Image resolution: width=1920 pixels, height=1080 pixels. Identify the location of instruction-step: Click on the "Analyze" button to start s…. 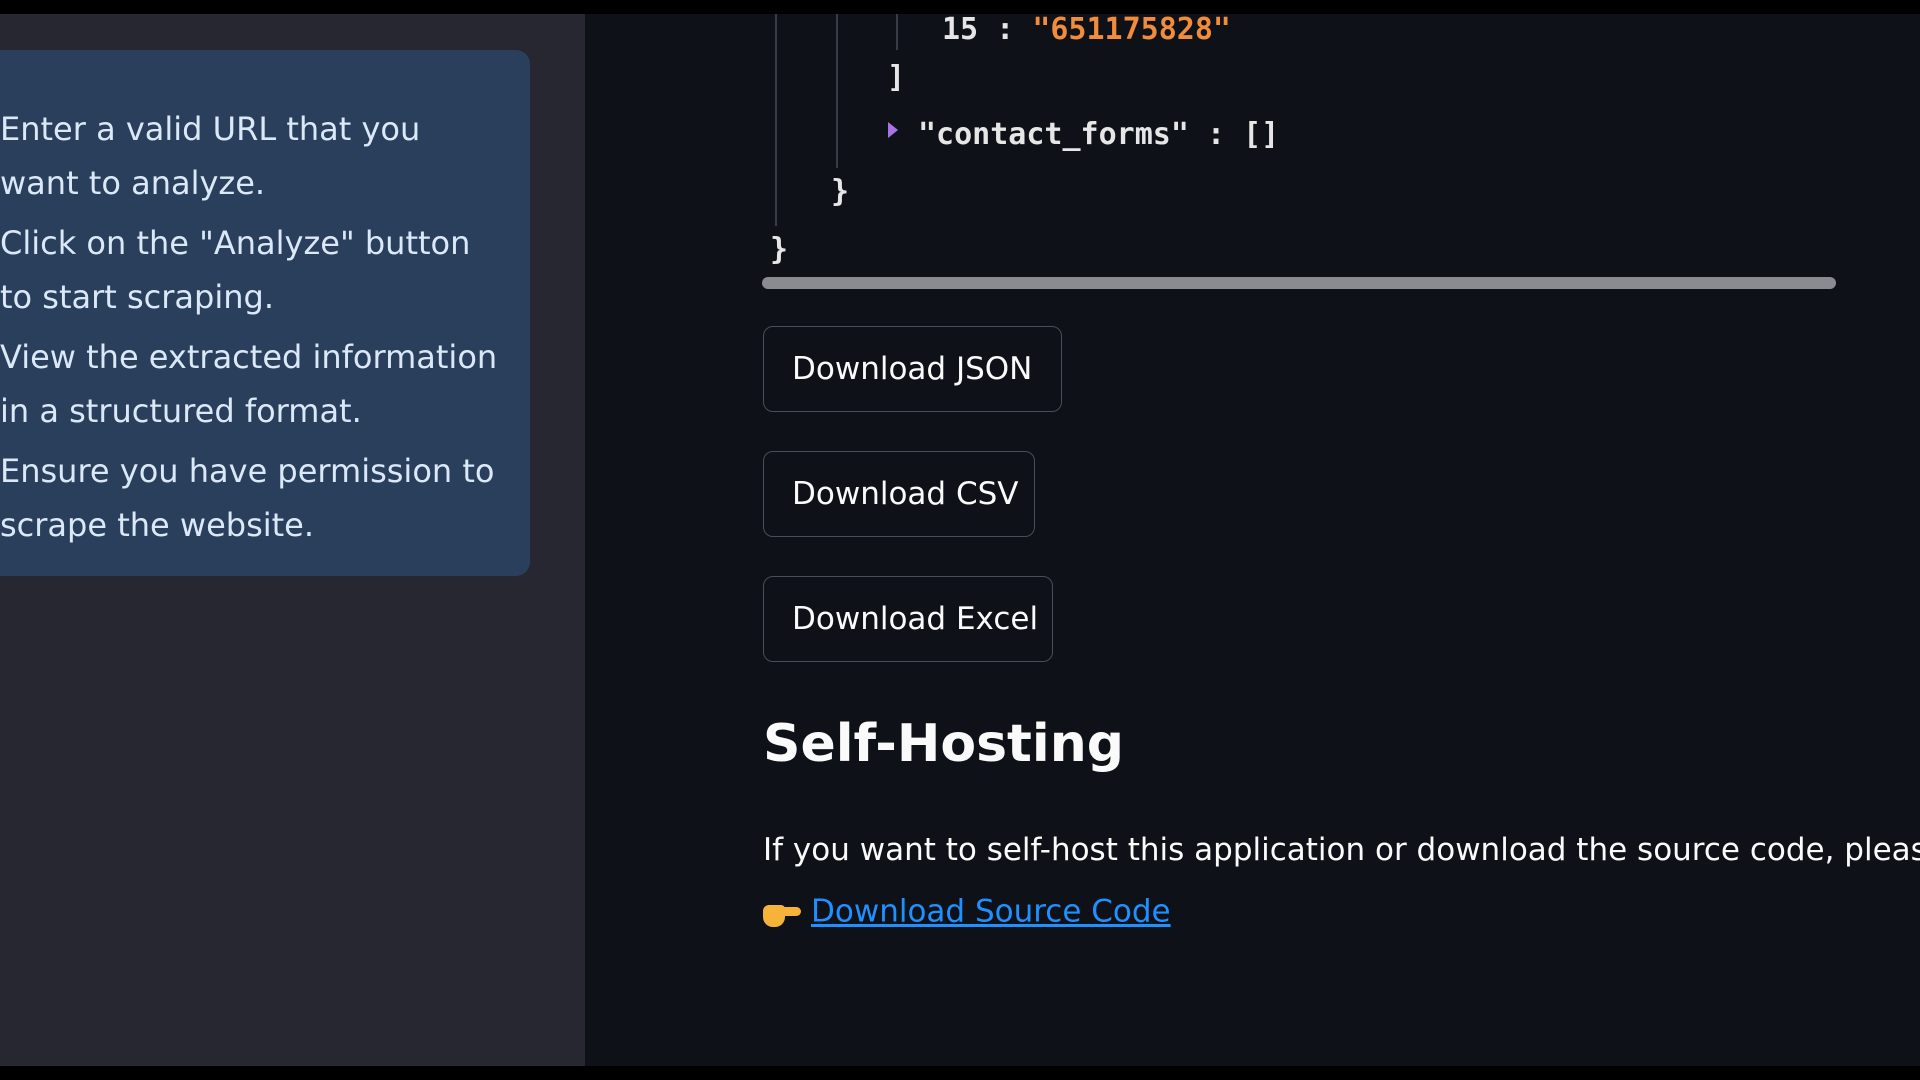
(235, 270).